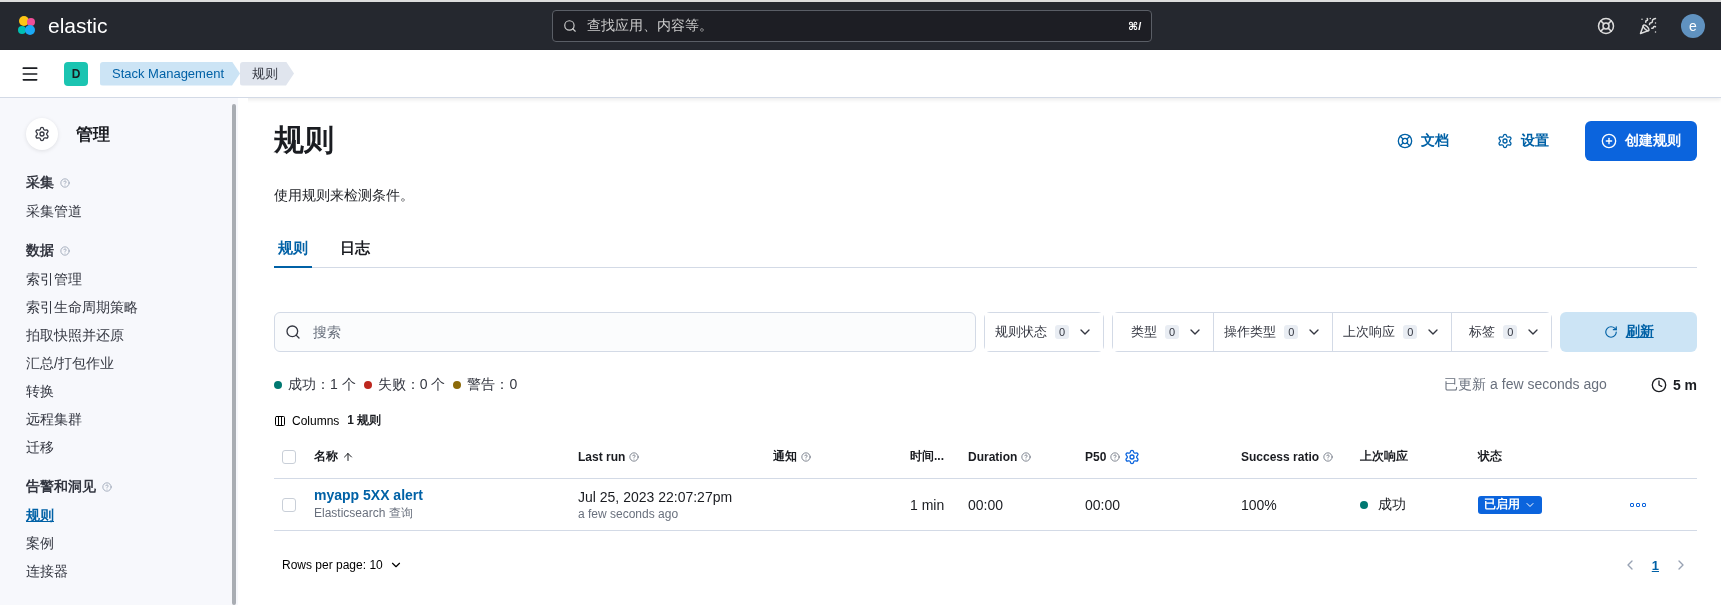 The image size is (1721, 605). What do you see at coordinates (446, 456) in the screenshot?
I see `column-header: 名称` at bounding box center [446, 456].